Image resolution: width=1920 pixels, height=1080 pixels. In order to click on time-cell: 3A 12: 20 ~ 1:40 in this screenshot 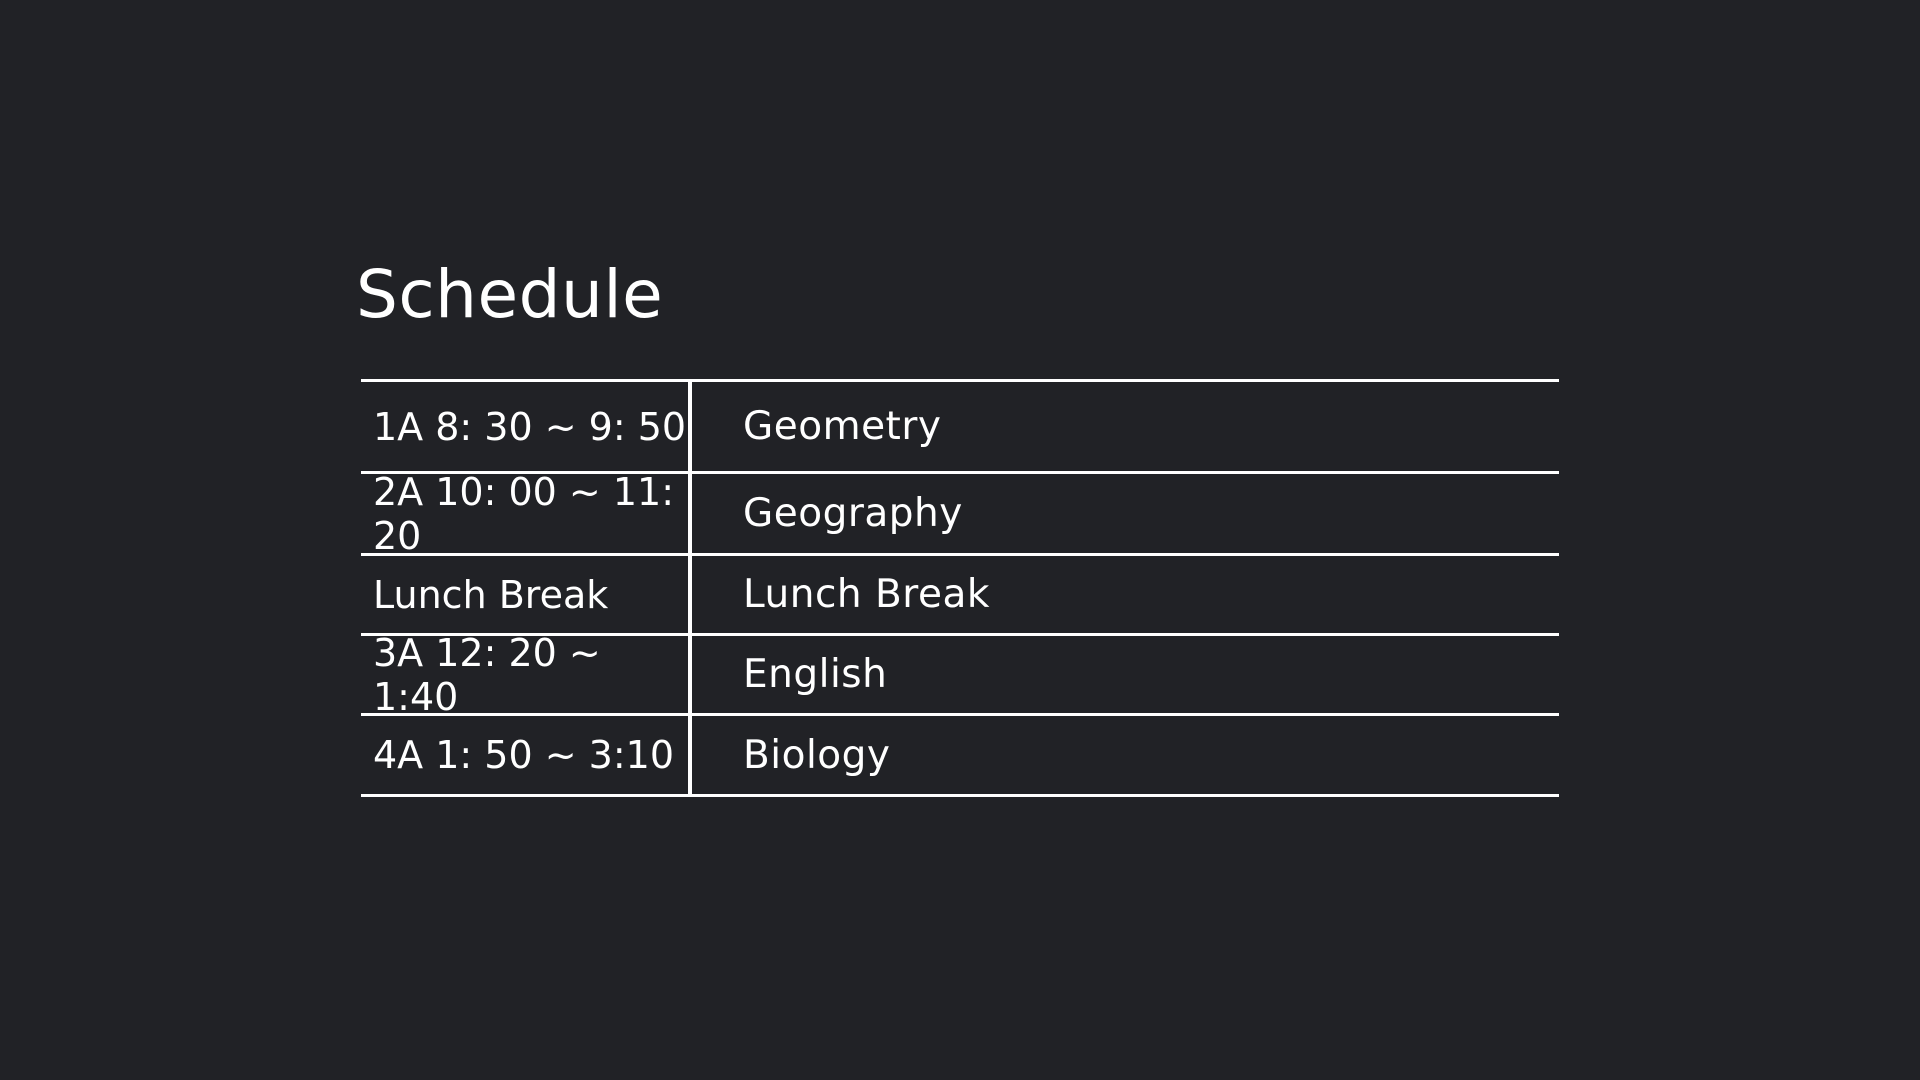, I will do `click(526, 675)`.